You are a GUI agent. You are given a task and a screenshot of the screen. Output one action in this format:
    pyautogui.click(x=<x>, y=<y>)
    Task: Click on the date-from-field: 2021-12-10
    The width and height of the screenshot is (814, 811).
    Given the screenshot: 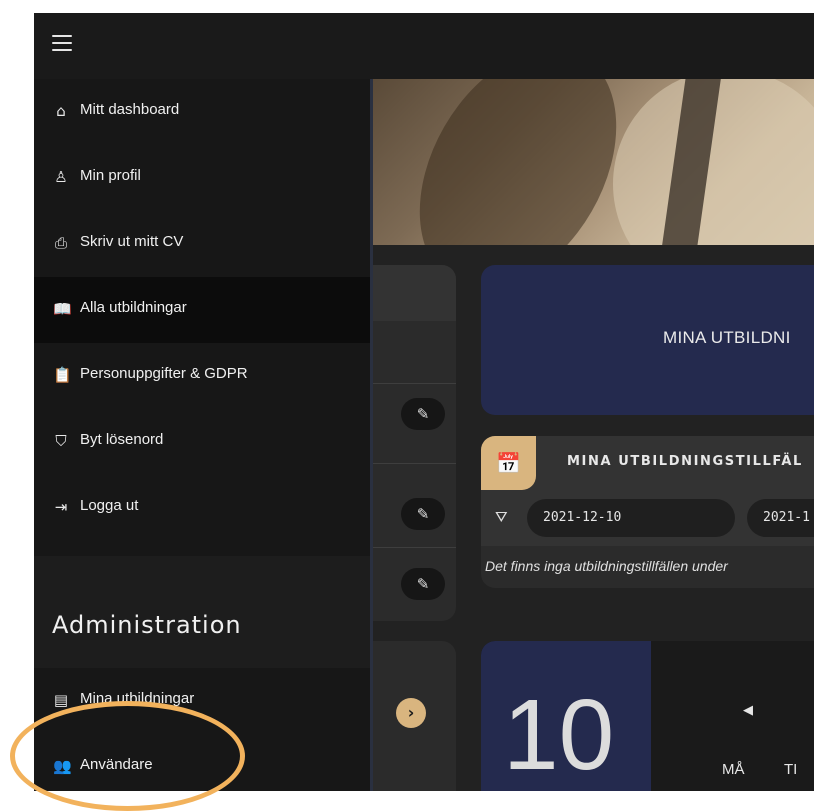 What is the action you would take?
    pyautogui.click(x=631, y=518)
    